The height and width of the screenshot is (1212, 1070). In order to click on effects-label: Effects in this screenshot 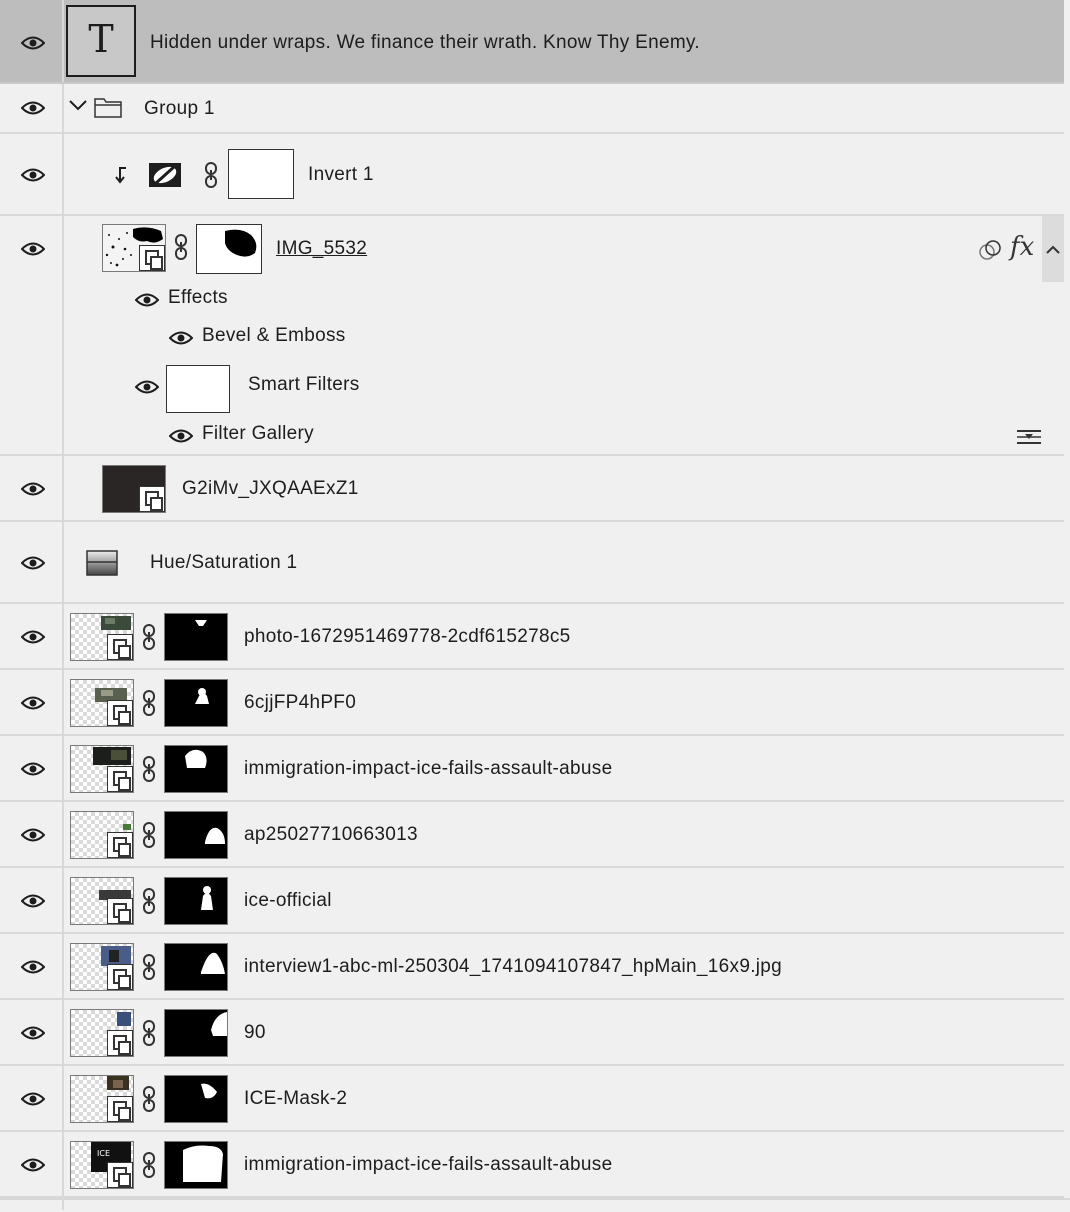, I will do `click(198, 298)`.